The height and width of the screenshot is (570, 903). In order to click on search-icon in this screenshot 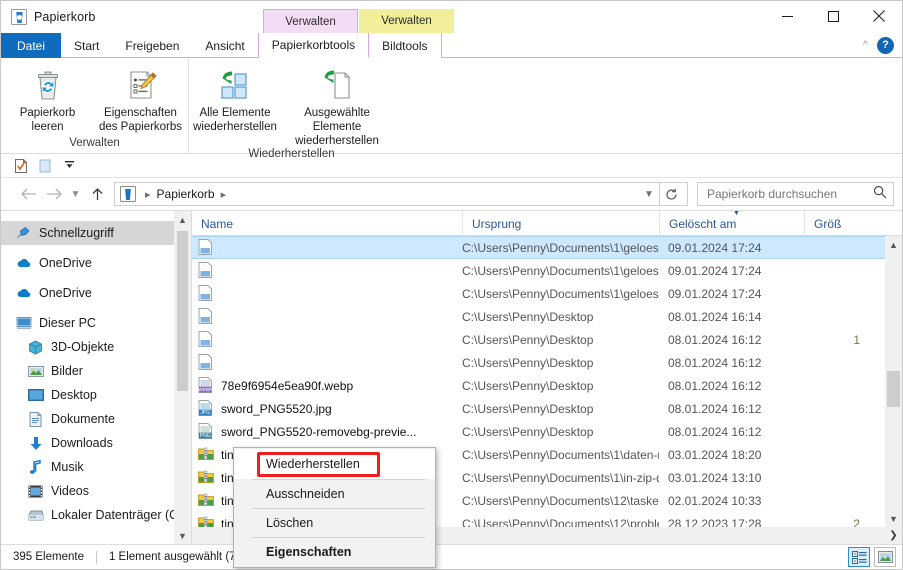, I will do `click(880, 194)`.